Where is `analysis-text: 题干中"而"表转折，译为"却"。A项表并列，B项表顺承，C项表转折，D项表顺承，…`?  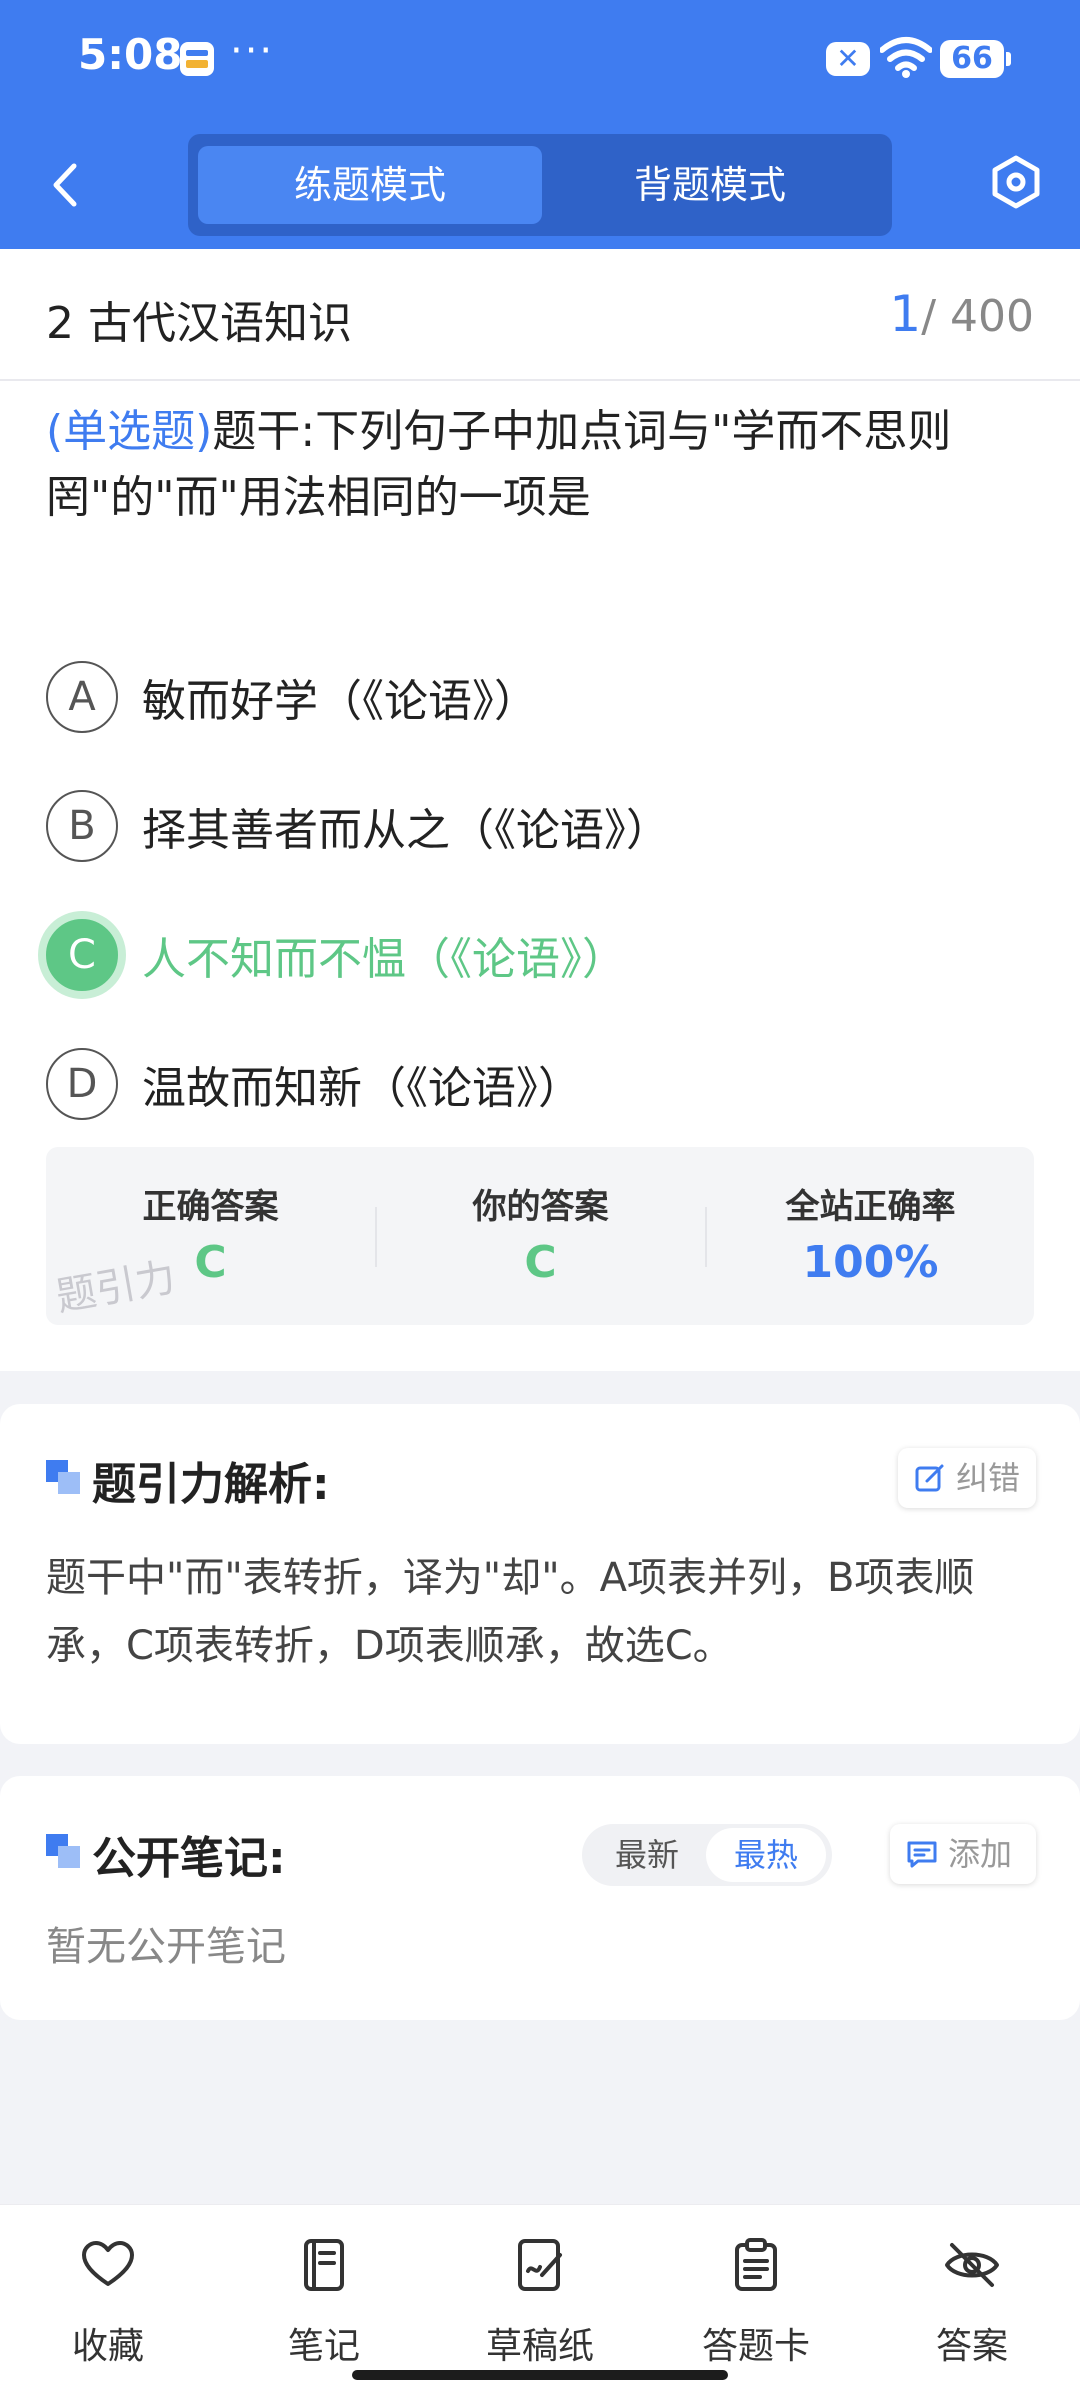 analysis-text: 题干中"而"表转折，译为"却"。A项表并列，B项表顺承，C项表转折，D项表顺承，… is located at coordinates (510, 1612).